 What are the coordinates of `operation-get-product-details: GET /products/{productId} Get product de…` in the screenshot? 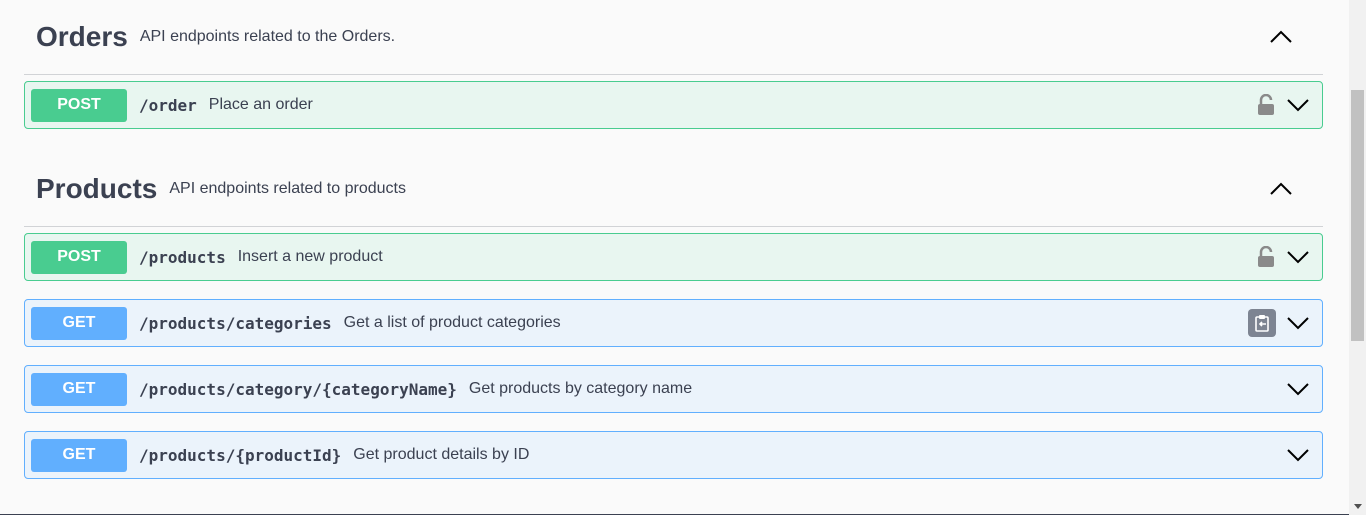 It's located at (673, 455).